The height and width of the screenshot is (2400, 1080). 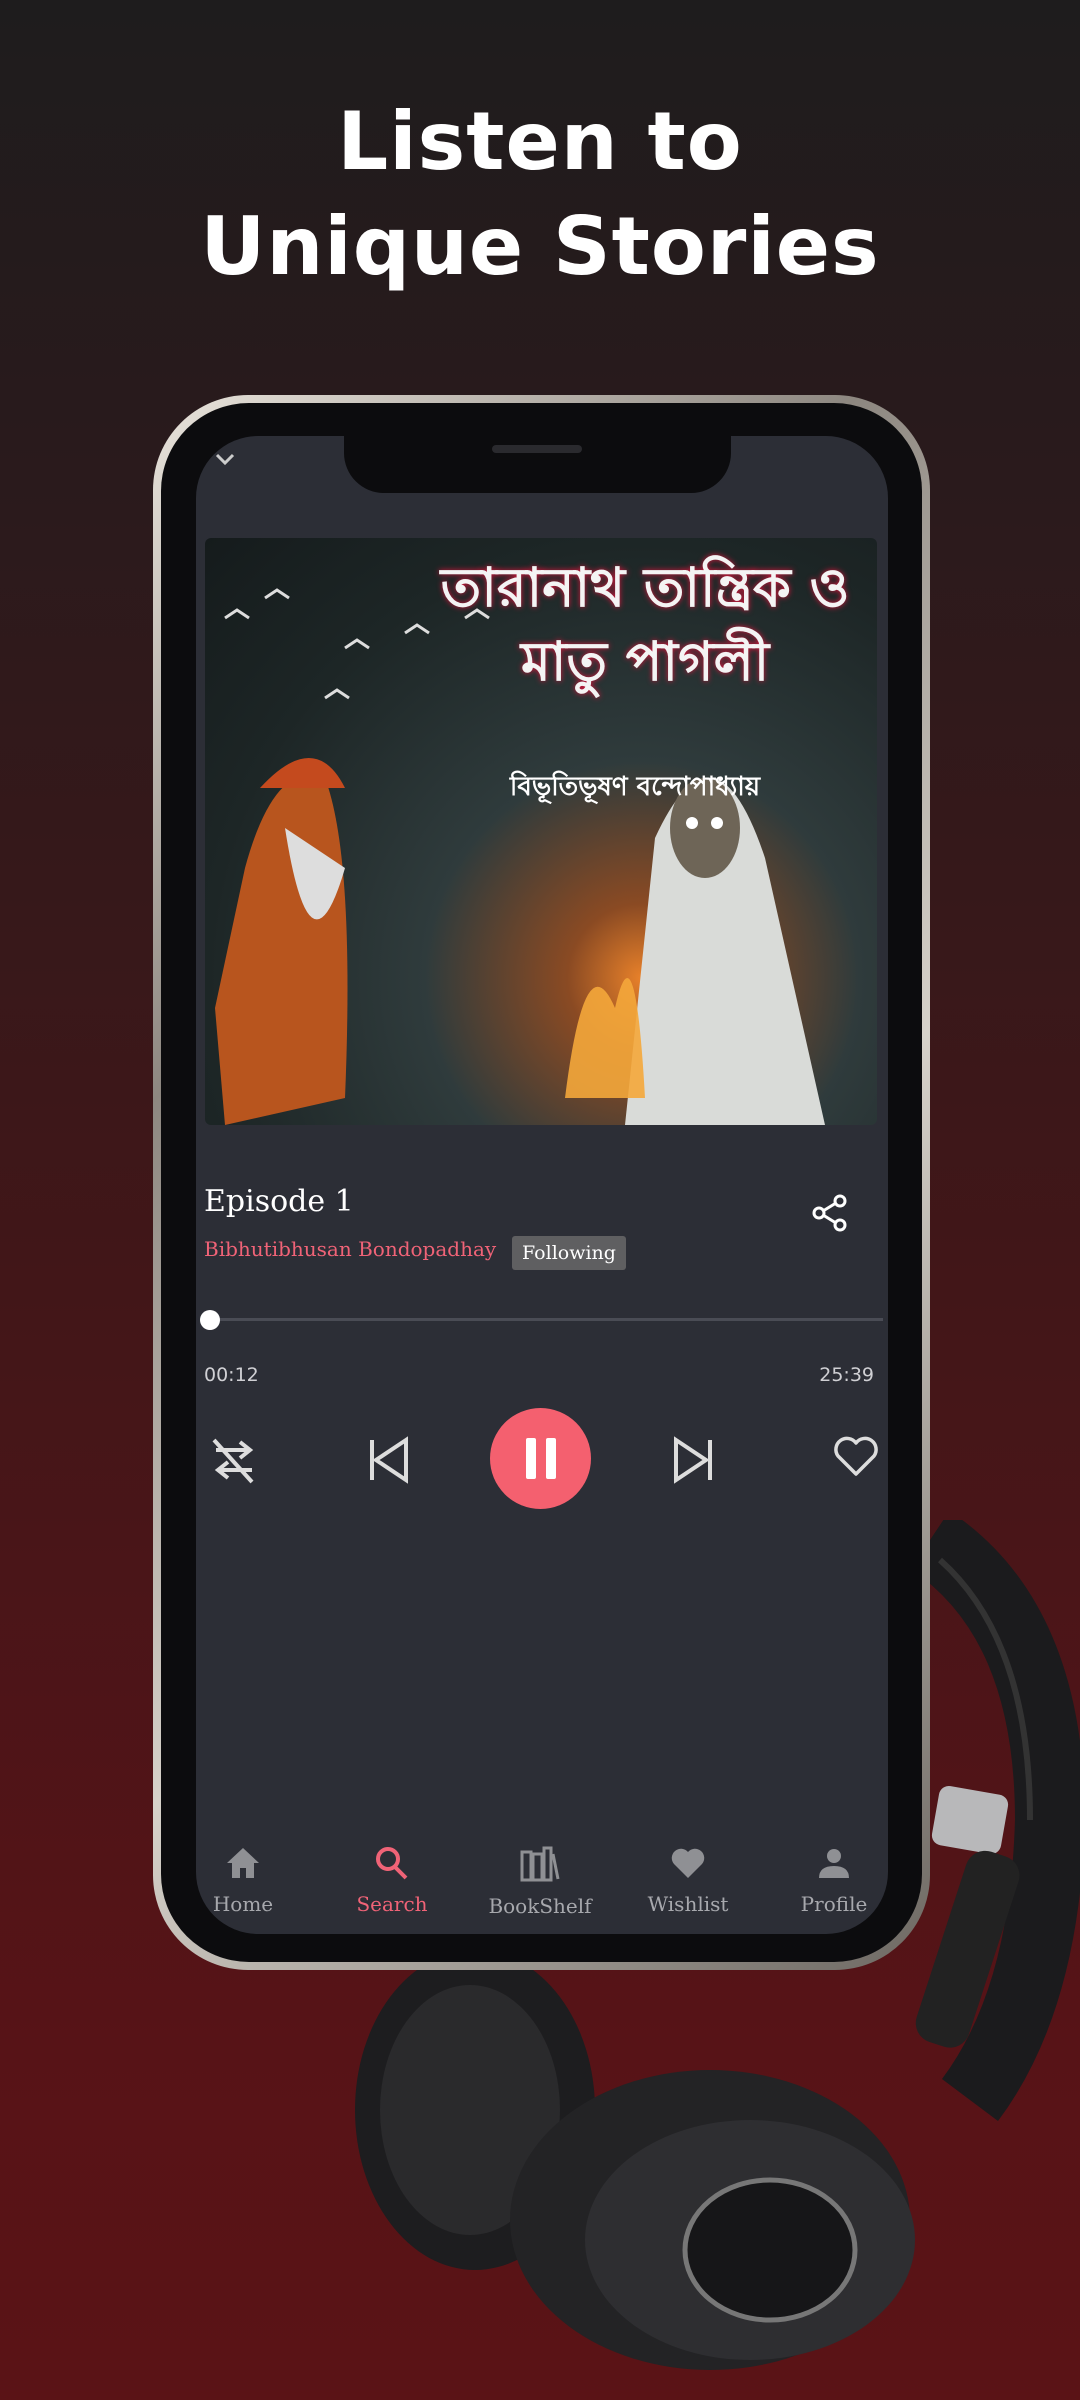 What do you see at coordinates (234, 1460) in the screenshot?
I see `repeat-off-icon` at bounding box center [234, 1460].